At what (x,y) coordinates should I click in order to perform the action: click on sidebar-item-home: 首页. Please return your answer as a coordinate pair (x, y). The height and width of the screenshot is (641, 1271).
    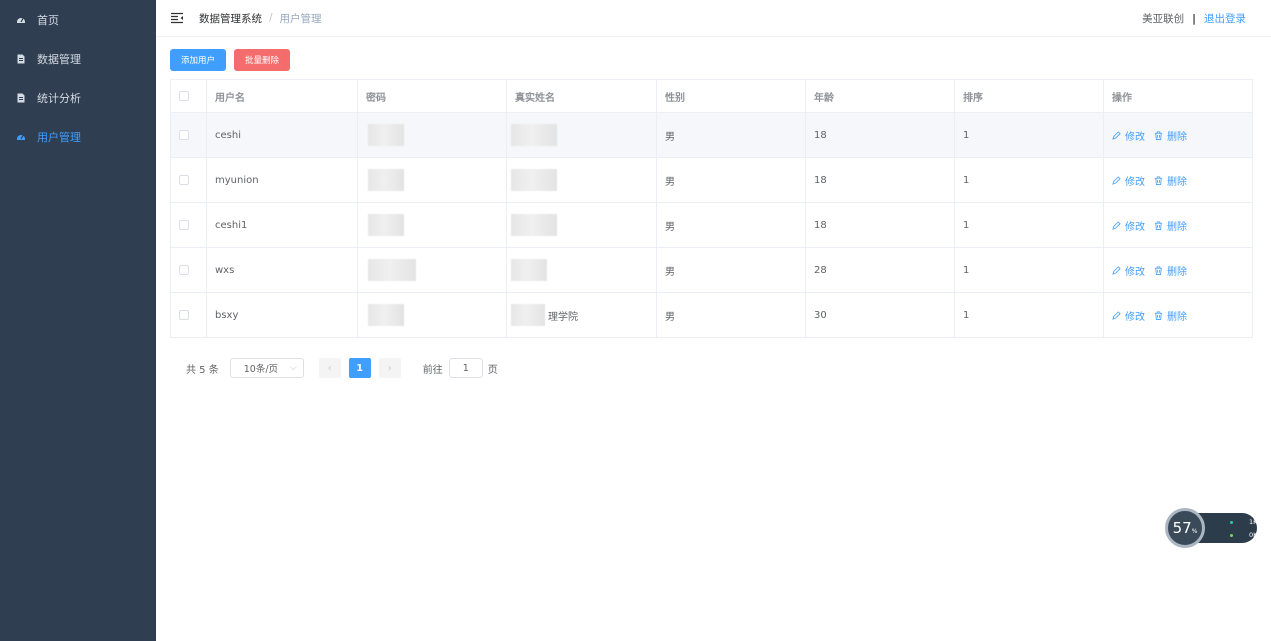
    Looking at the image, I should click on (78, 19).